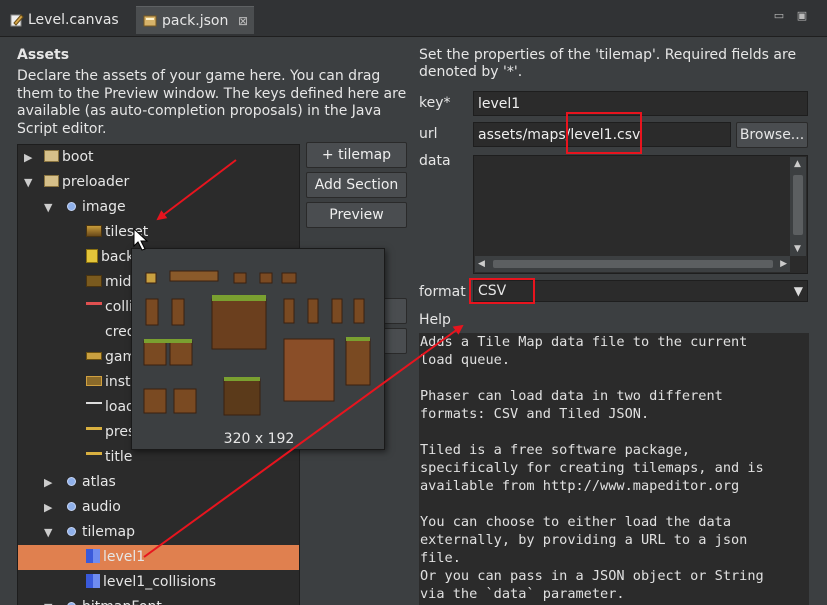 The width and height of the screenshot is (827, 605). Describe the element at coordinates (779, 16) in the screenshot. I see `minimize-icon: ▭` at that location.